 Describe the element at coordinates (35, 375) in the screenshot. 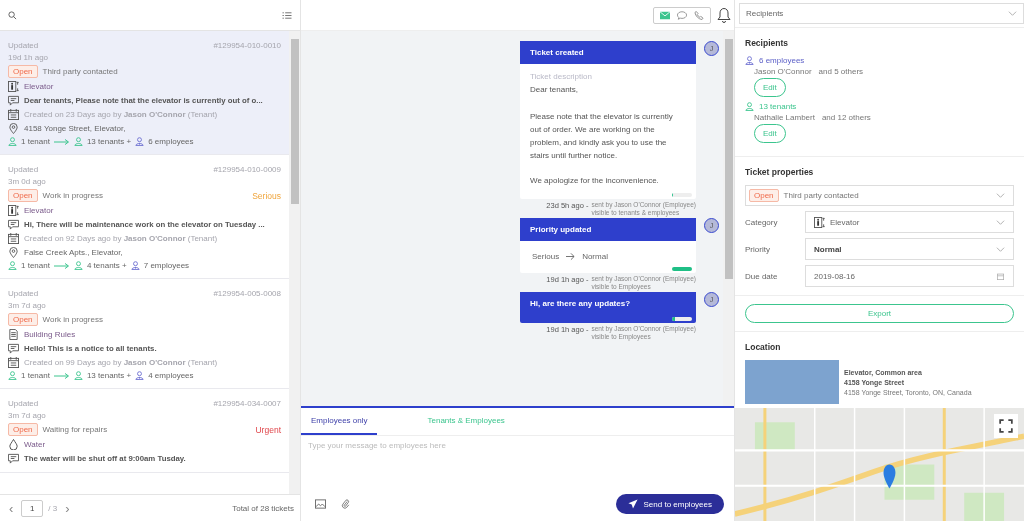

I see `sender-count: 1 tenant` at that location.